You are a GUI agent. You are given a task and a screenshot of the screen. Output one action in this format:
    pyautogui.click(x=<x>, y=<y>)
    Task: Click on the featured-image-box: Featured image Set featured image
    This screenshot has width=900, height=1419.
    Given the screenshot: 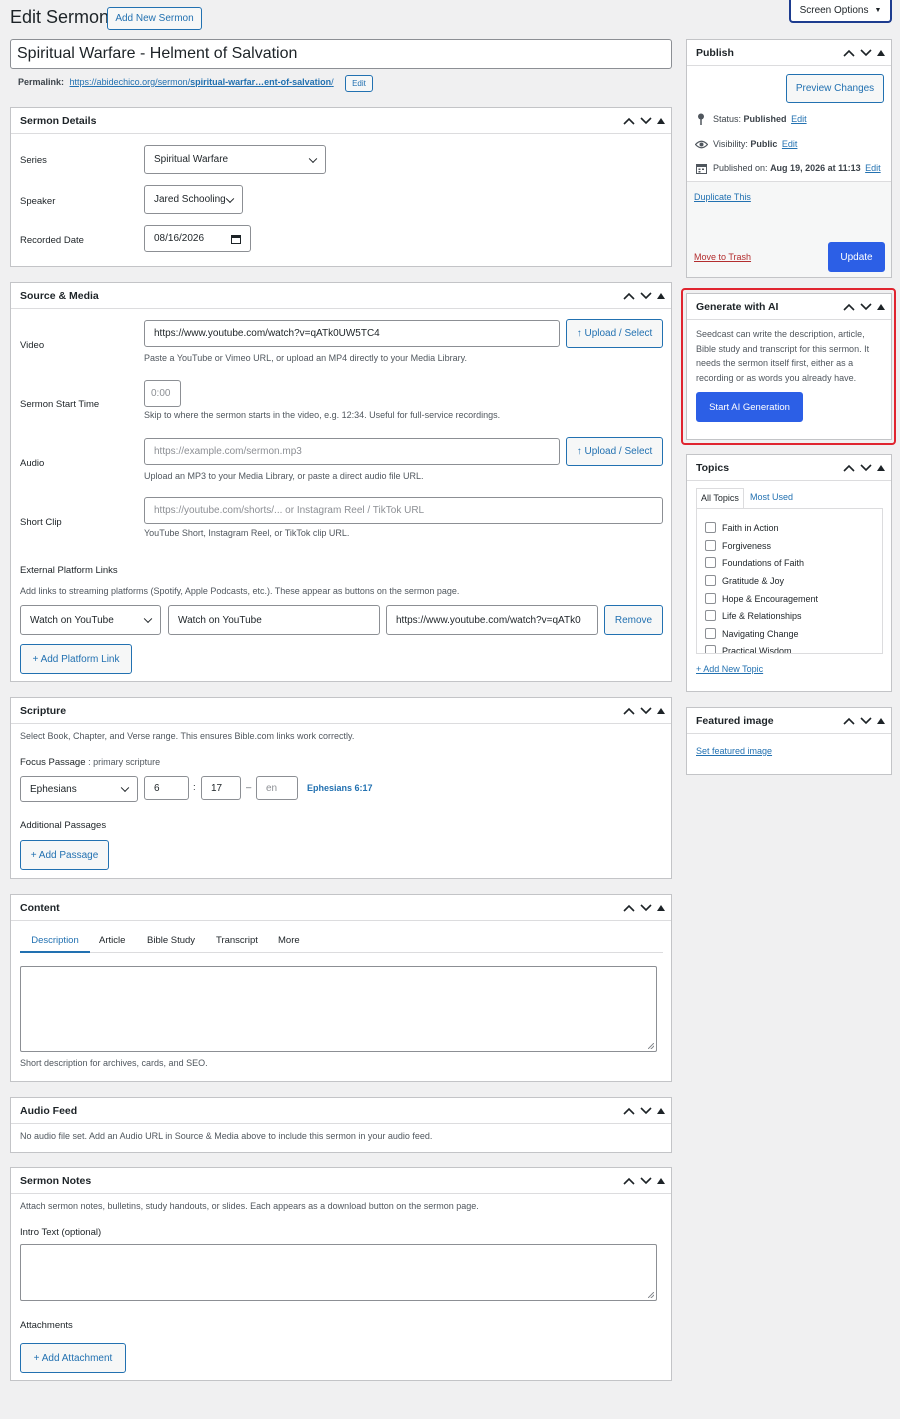 What is the action you would take?
    pyautogui.click(x=789, y=741)
    